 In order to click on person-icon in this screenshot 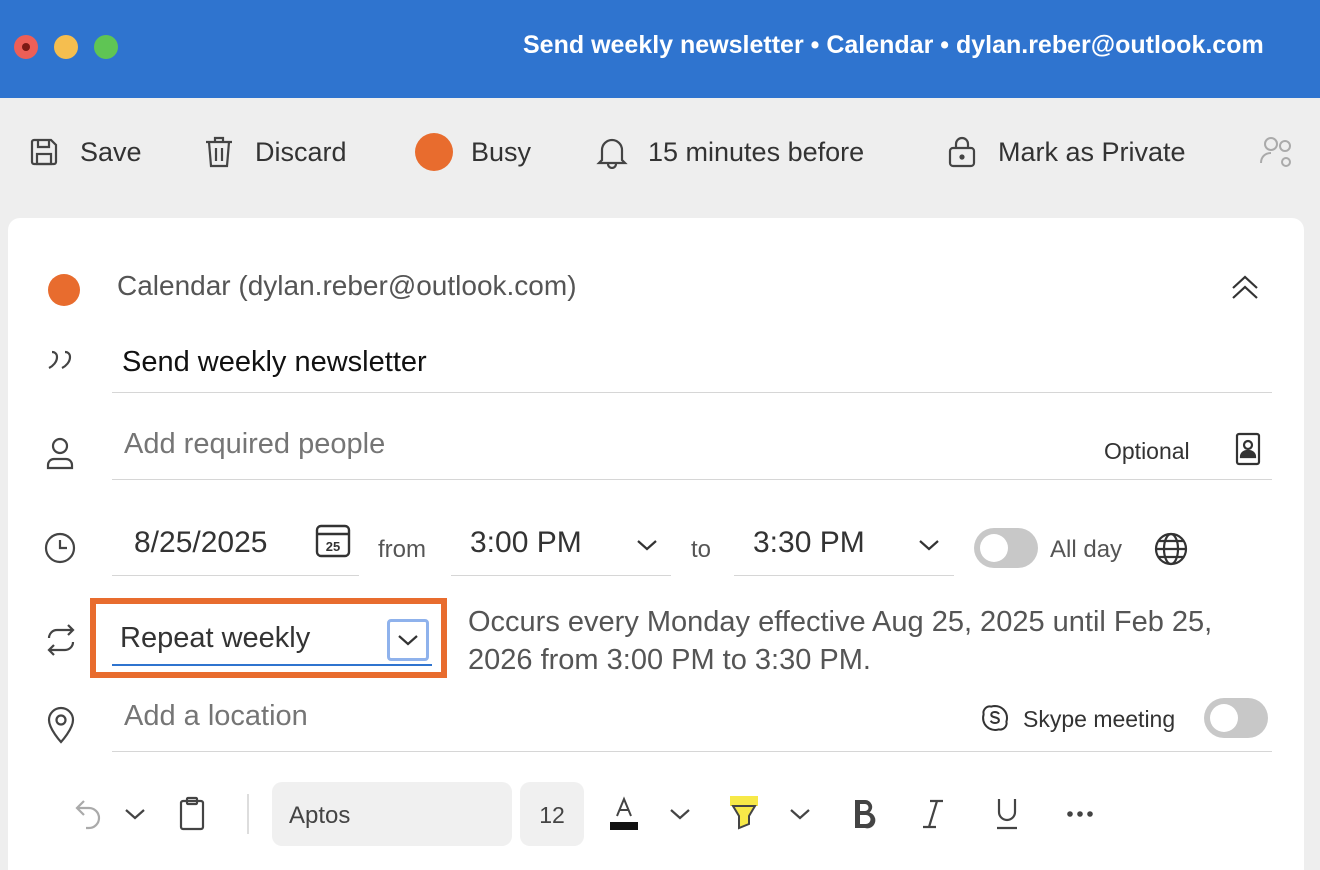, I will do `click(60, 453)`.